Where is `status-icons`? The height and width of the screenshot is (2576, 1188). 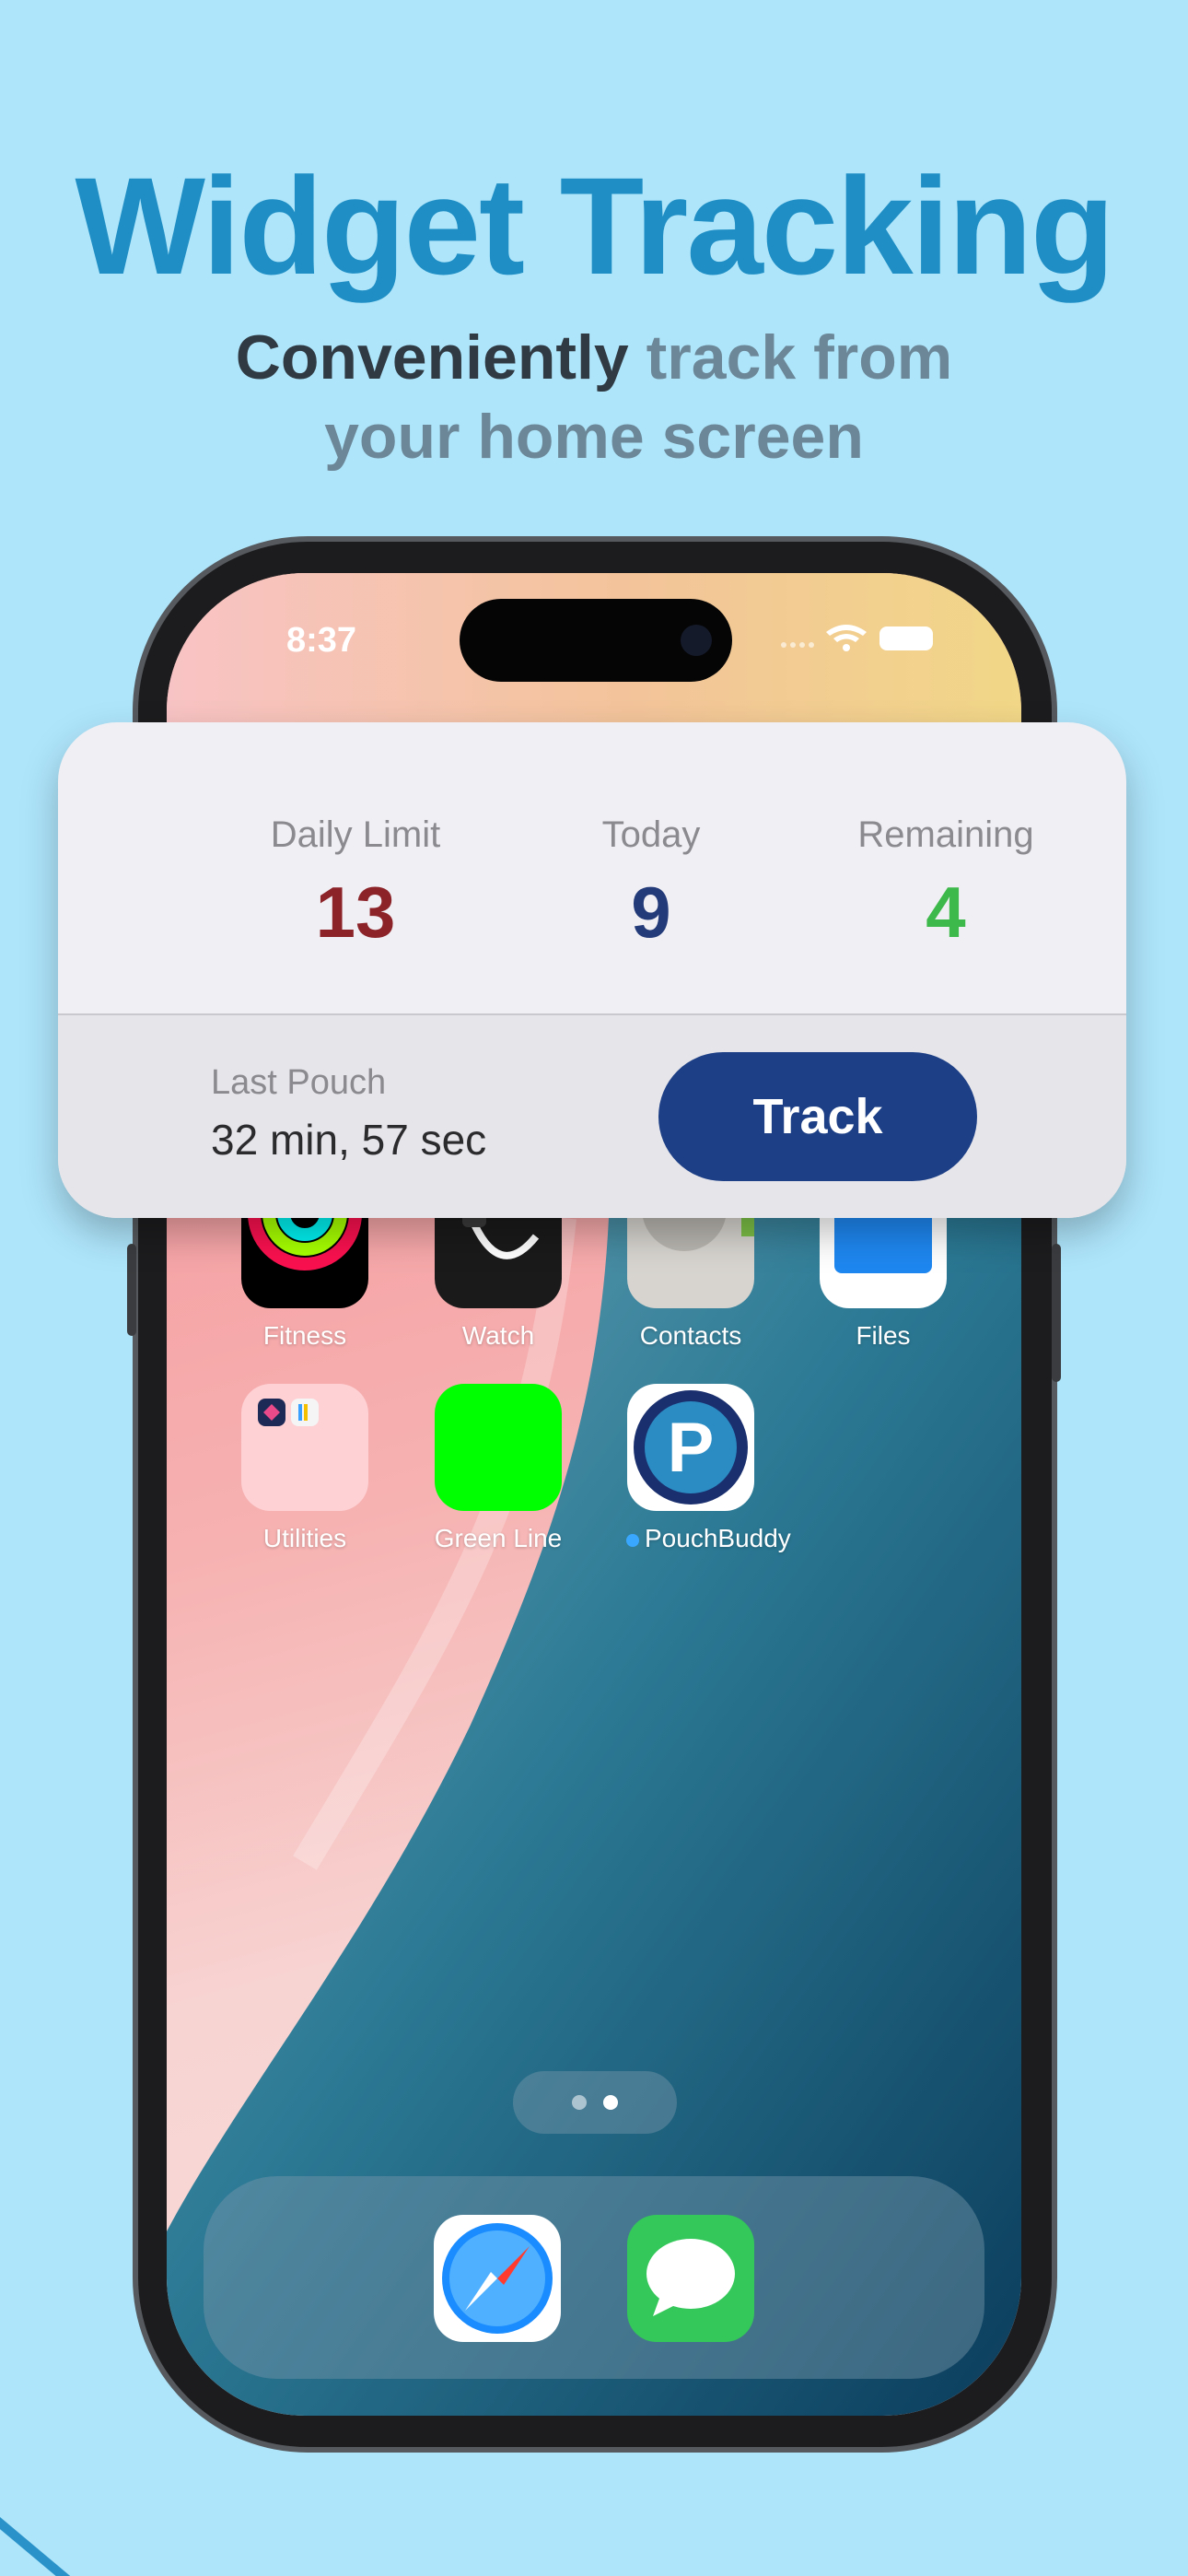 status-icons is located at coordinates (857, 638).